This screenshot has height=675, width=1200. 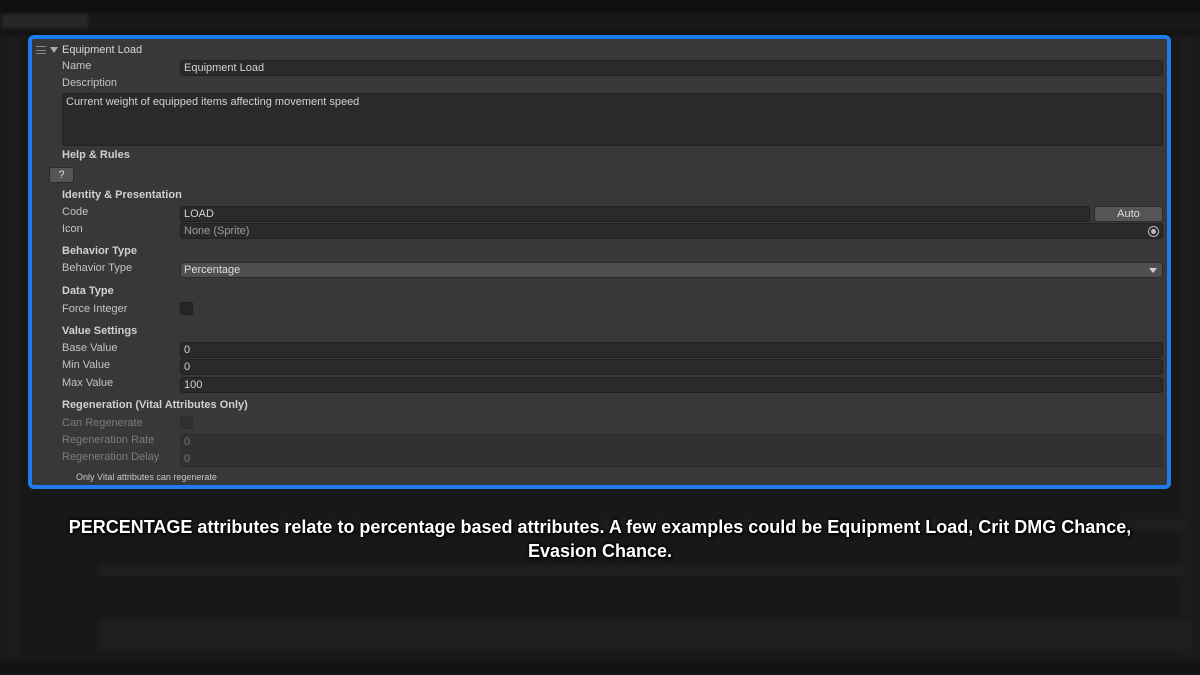 What do you see at coordinates (90, 83) in the screenshot?
I see `description-label: Description` at bounding box center [90, 83].